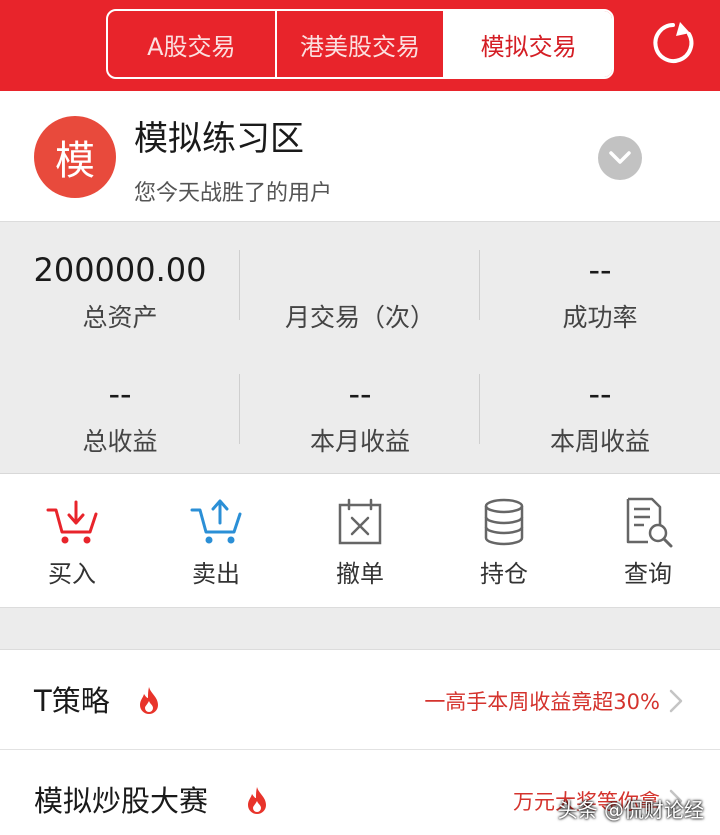 The width and height of the screenshot is (720, 835). Describe the element at coordinates (72, 574) in the screenshot. I see `buy-label: 买入` at that location.